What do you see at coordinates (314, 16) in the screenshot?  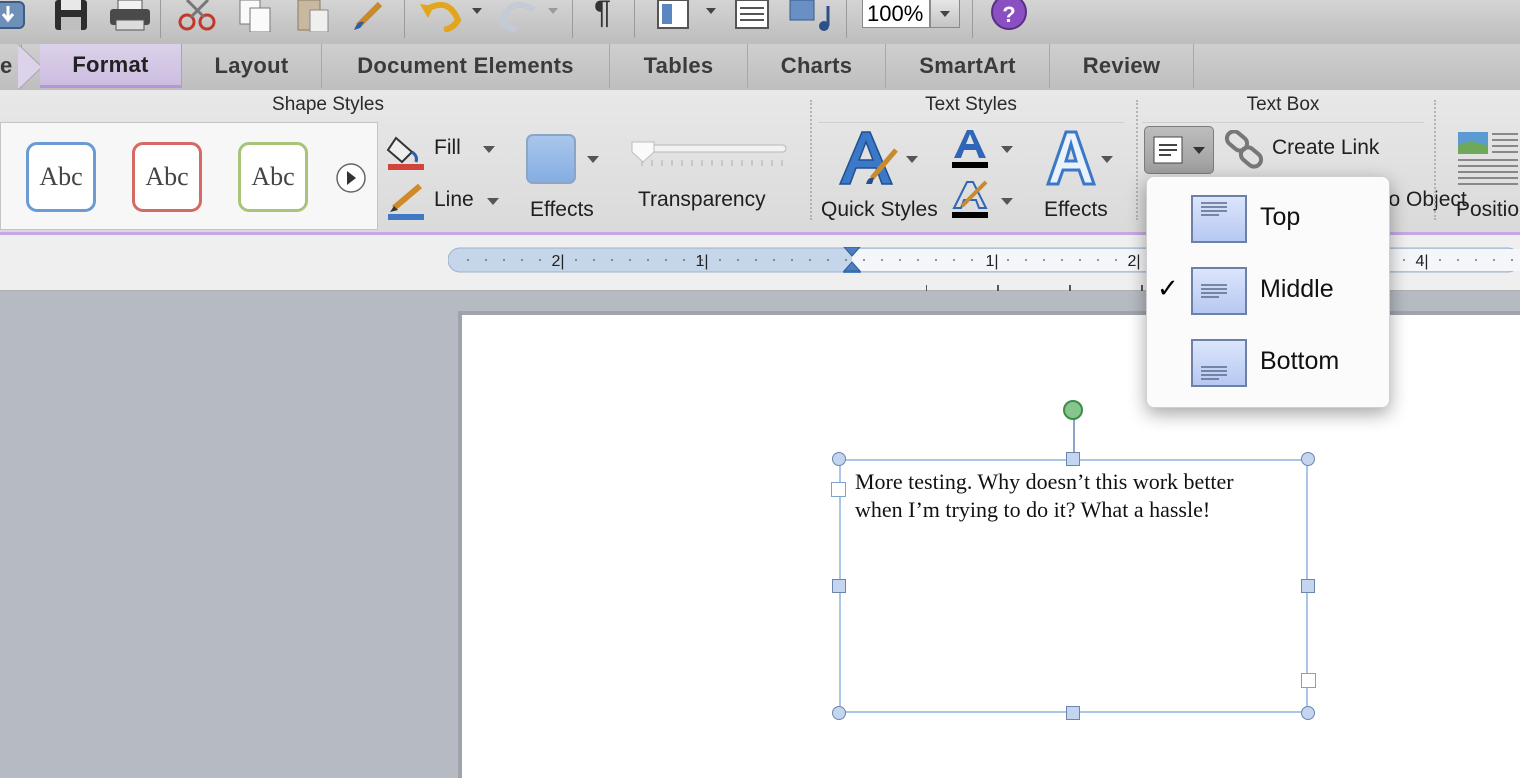 I see `paste-icon` at bounding box center [314, 16].